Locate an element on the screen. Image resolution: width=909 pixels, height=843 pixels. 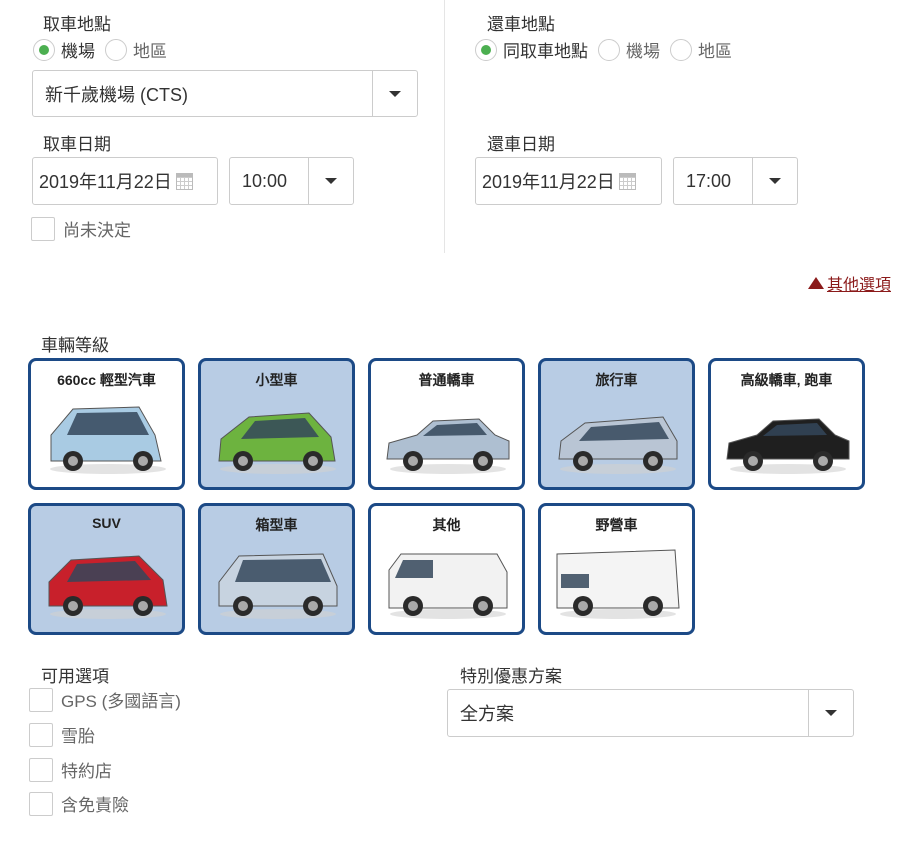
special-offer-value: 全方案 is located at coordinates (487, 714).